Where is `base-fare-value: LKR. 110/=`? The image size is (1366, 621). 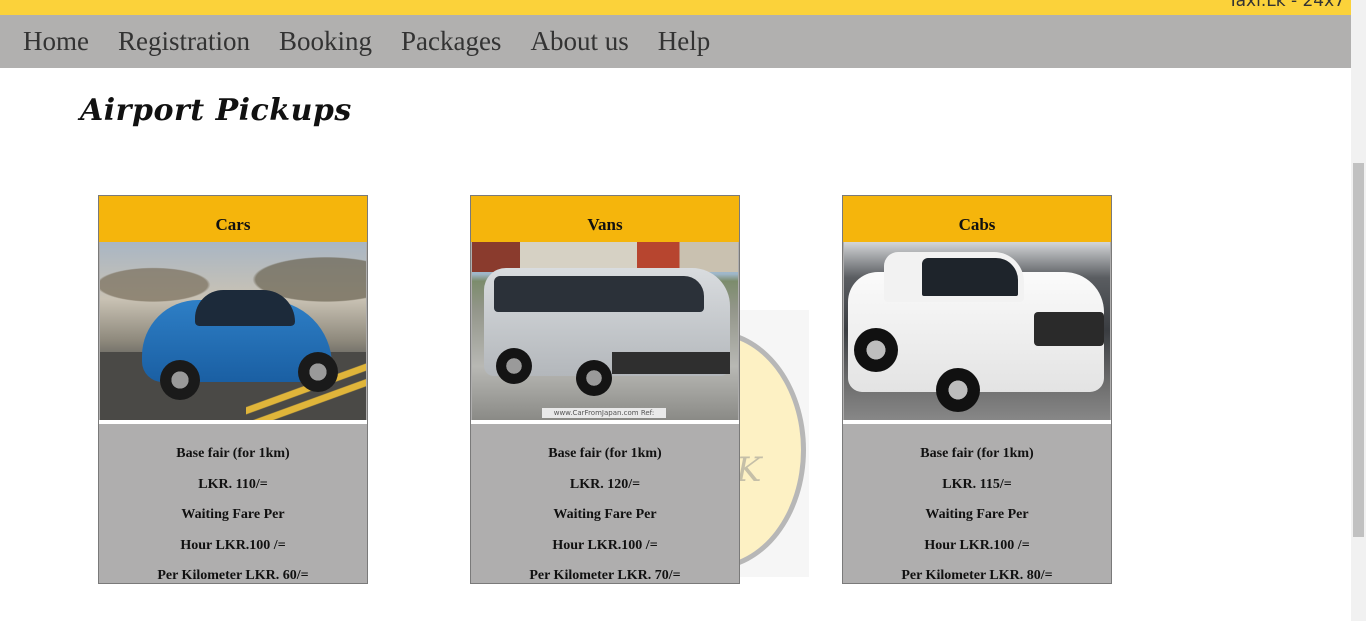 base-fare-value: LKR. 110/= is located at coordinates (233, 484).